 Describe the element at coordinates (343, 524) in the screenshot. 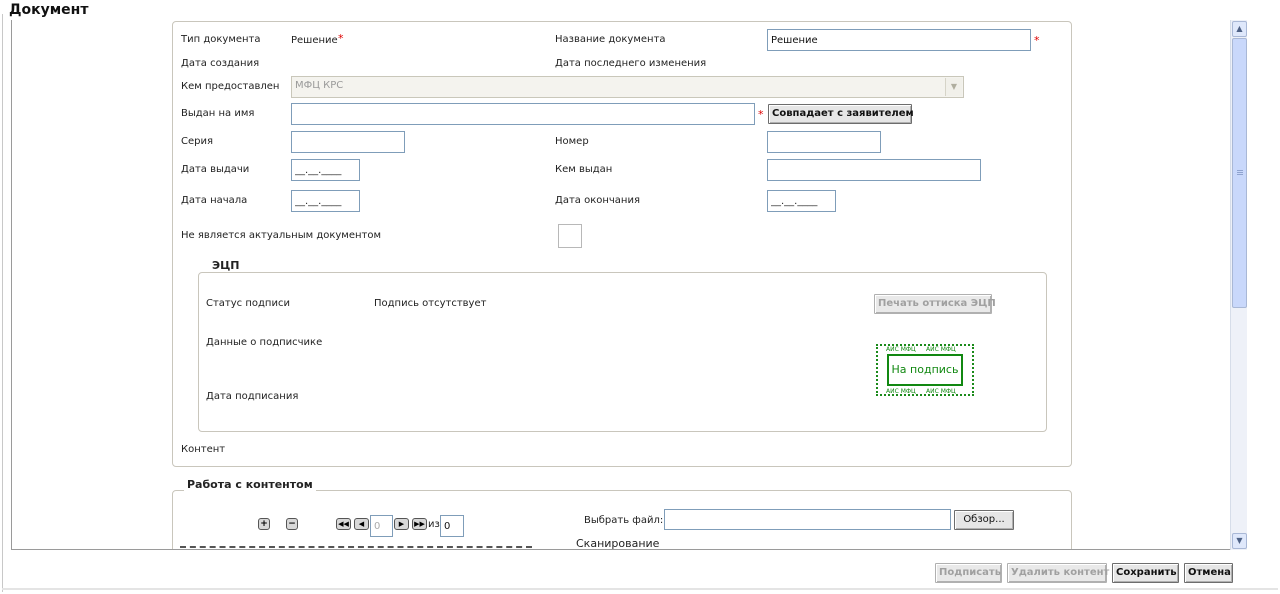

I see `first-page-icon: ◀◀` at that location.